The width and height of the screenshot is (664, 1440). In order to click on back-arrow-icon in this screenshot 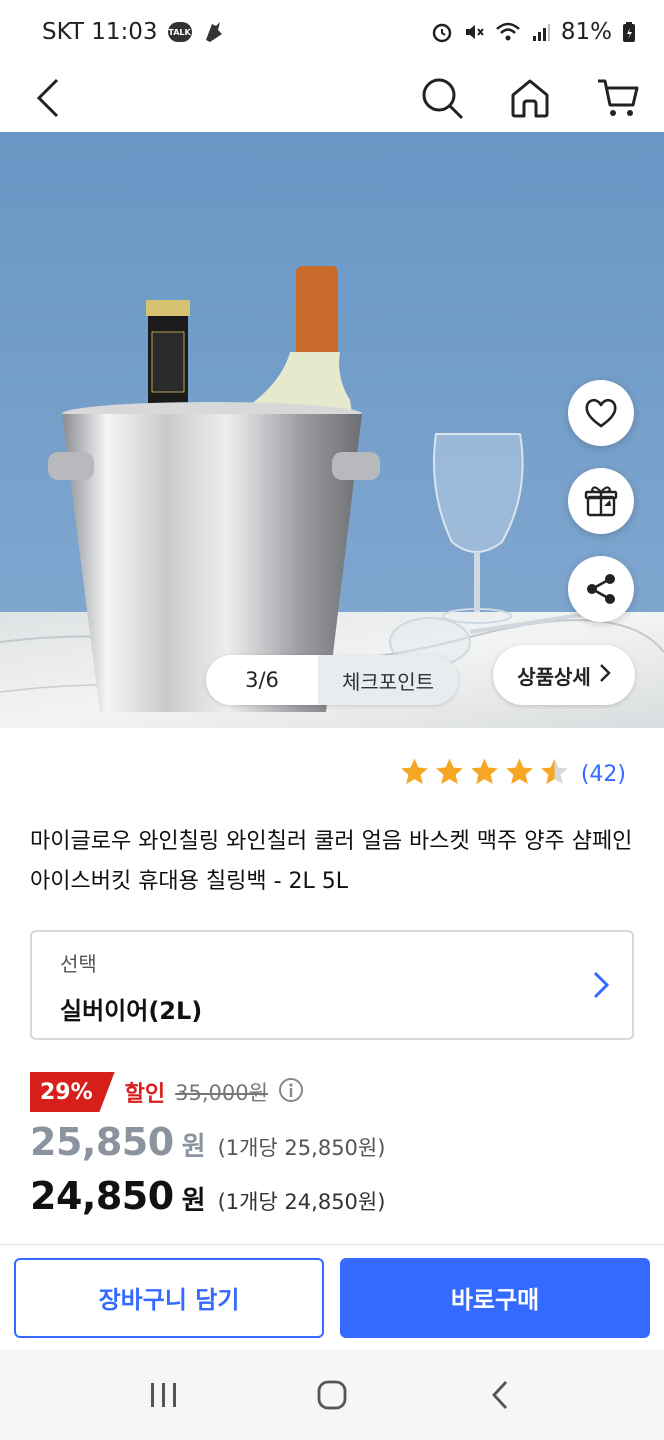, I will do `click(48, 98)`.